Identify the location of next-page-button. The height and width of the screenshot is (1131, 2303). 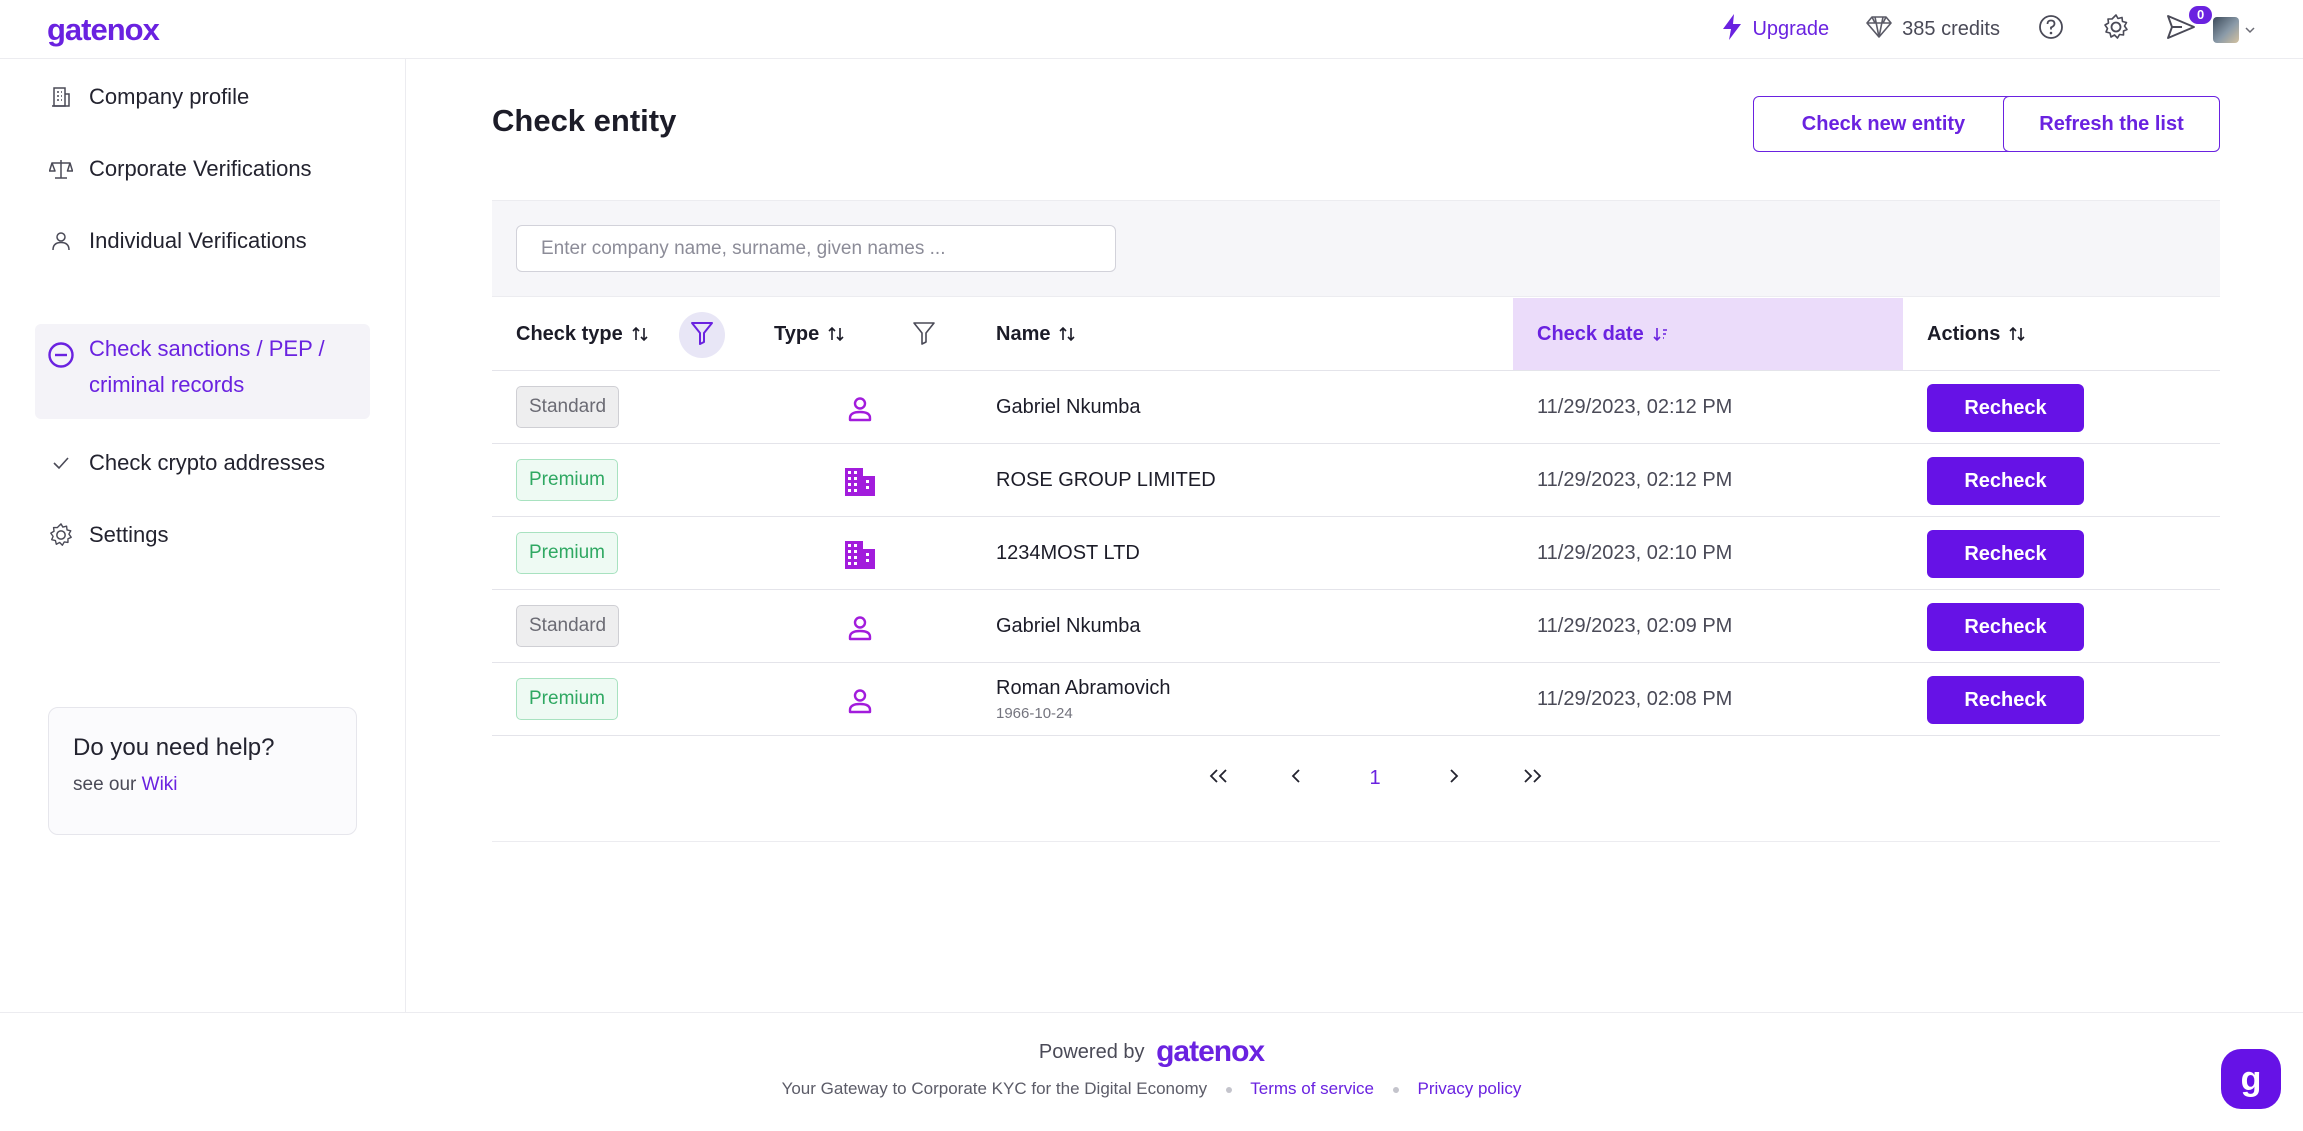
(1454, 778).